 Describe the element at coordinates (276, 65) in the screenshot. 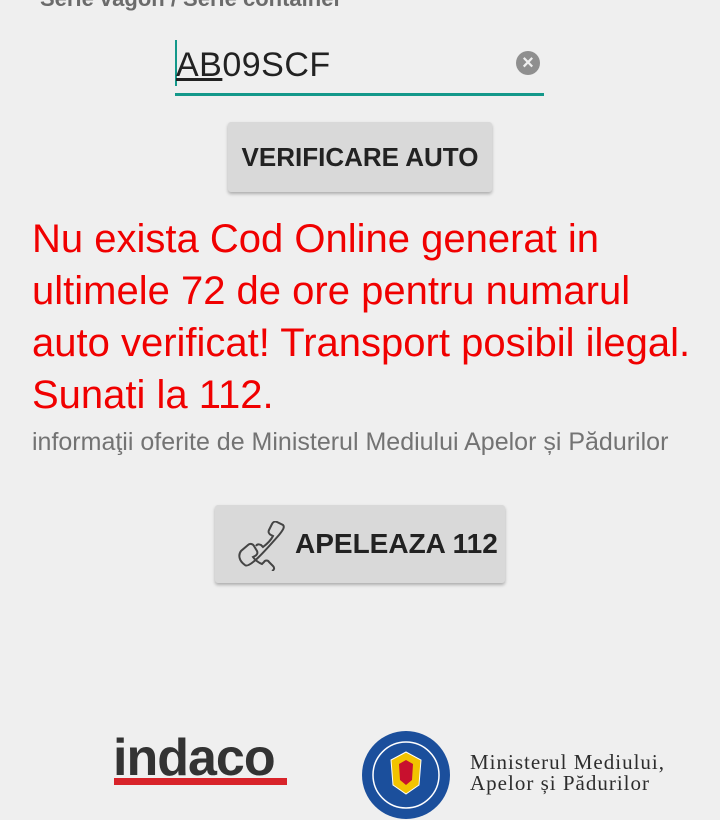

I see `plate-input-rest: 09SCF` at that location.